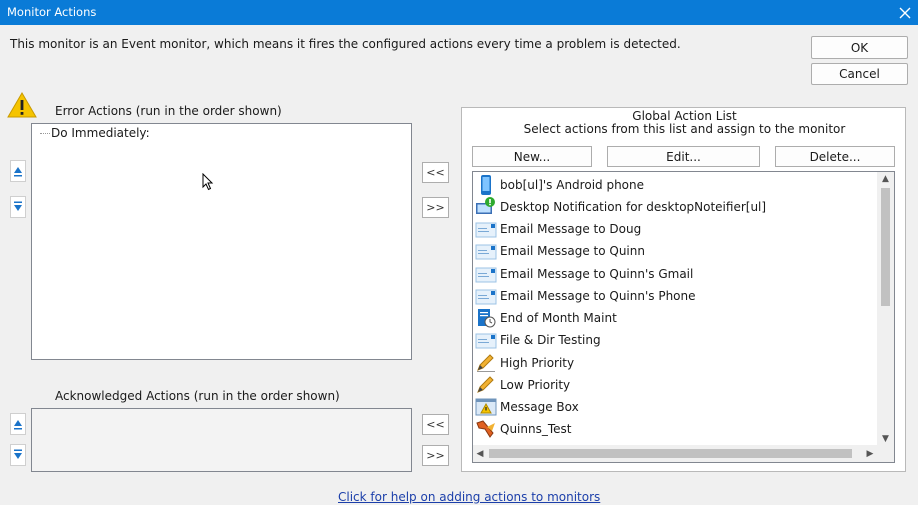  I want to click on global-action-title: Global Action List, so click(684, 116).